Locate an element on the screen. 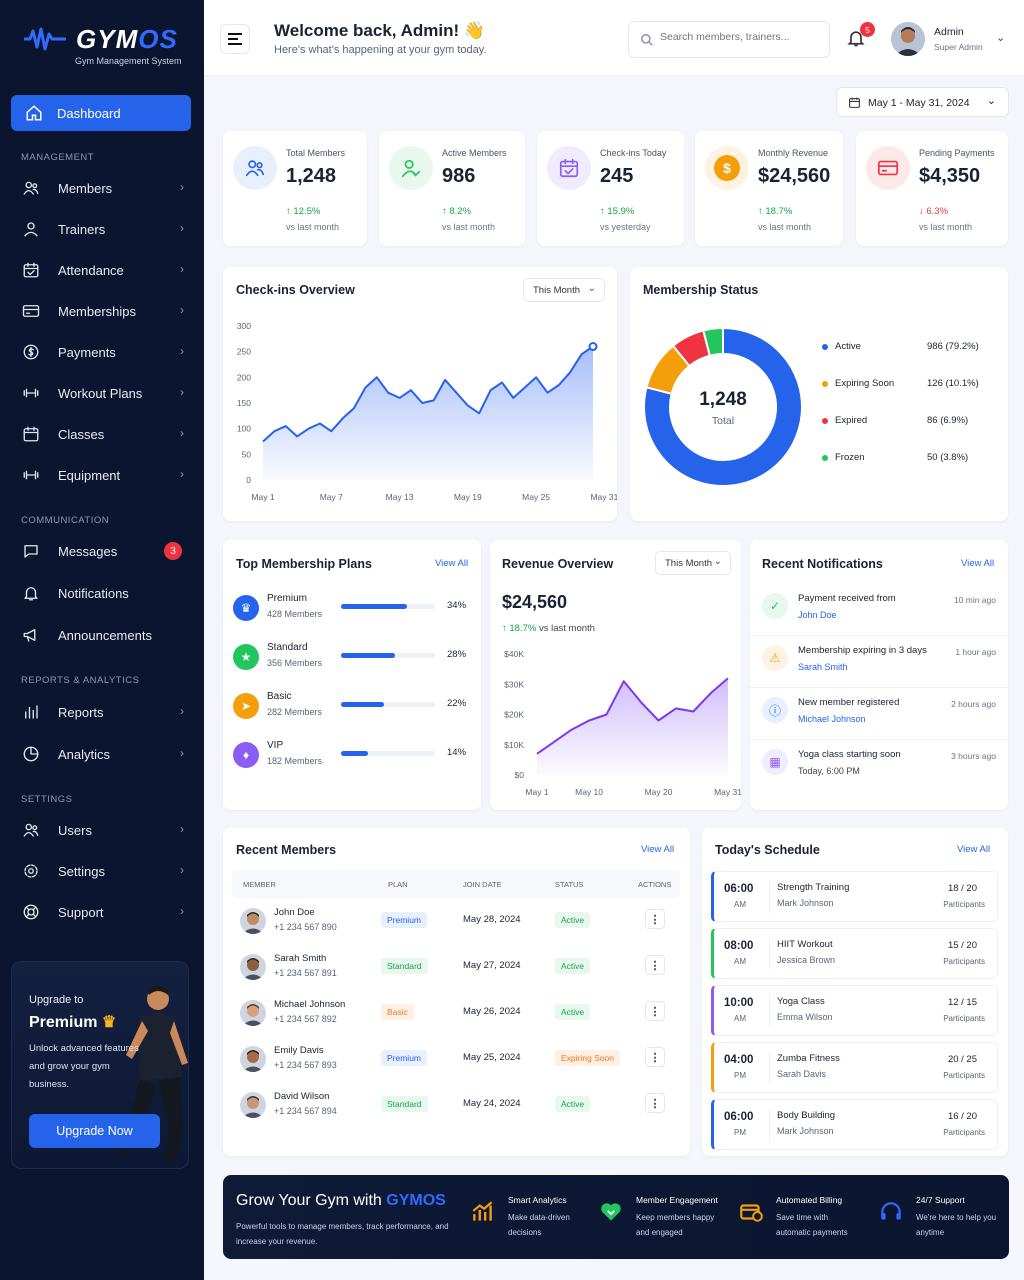  nav-notifications: Notifications is located at coordinates (106, 593).